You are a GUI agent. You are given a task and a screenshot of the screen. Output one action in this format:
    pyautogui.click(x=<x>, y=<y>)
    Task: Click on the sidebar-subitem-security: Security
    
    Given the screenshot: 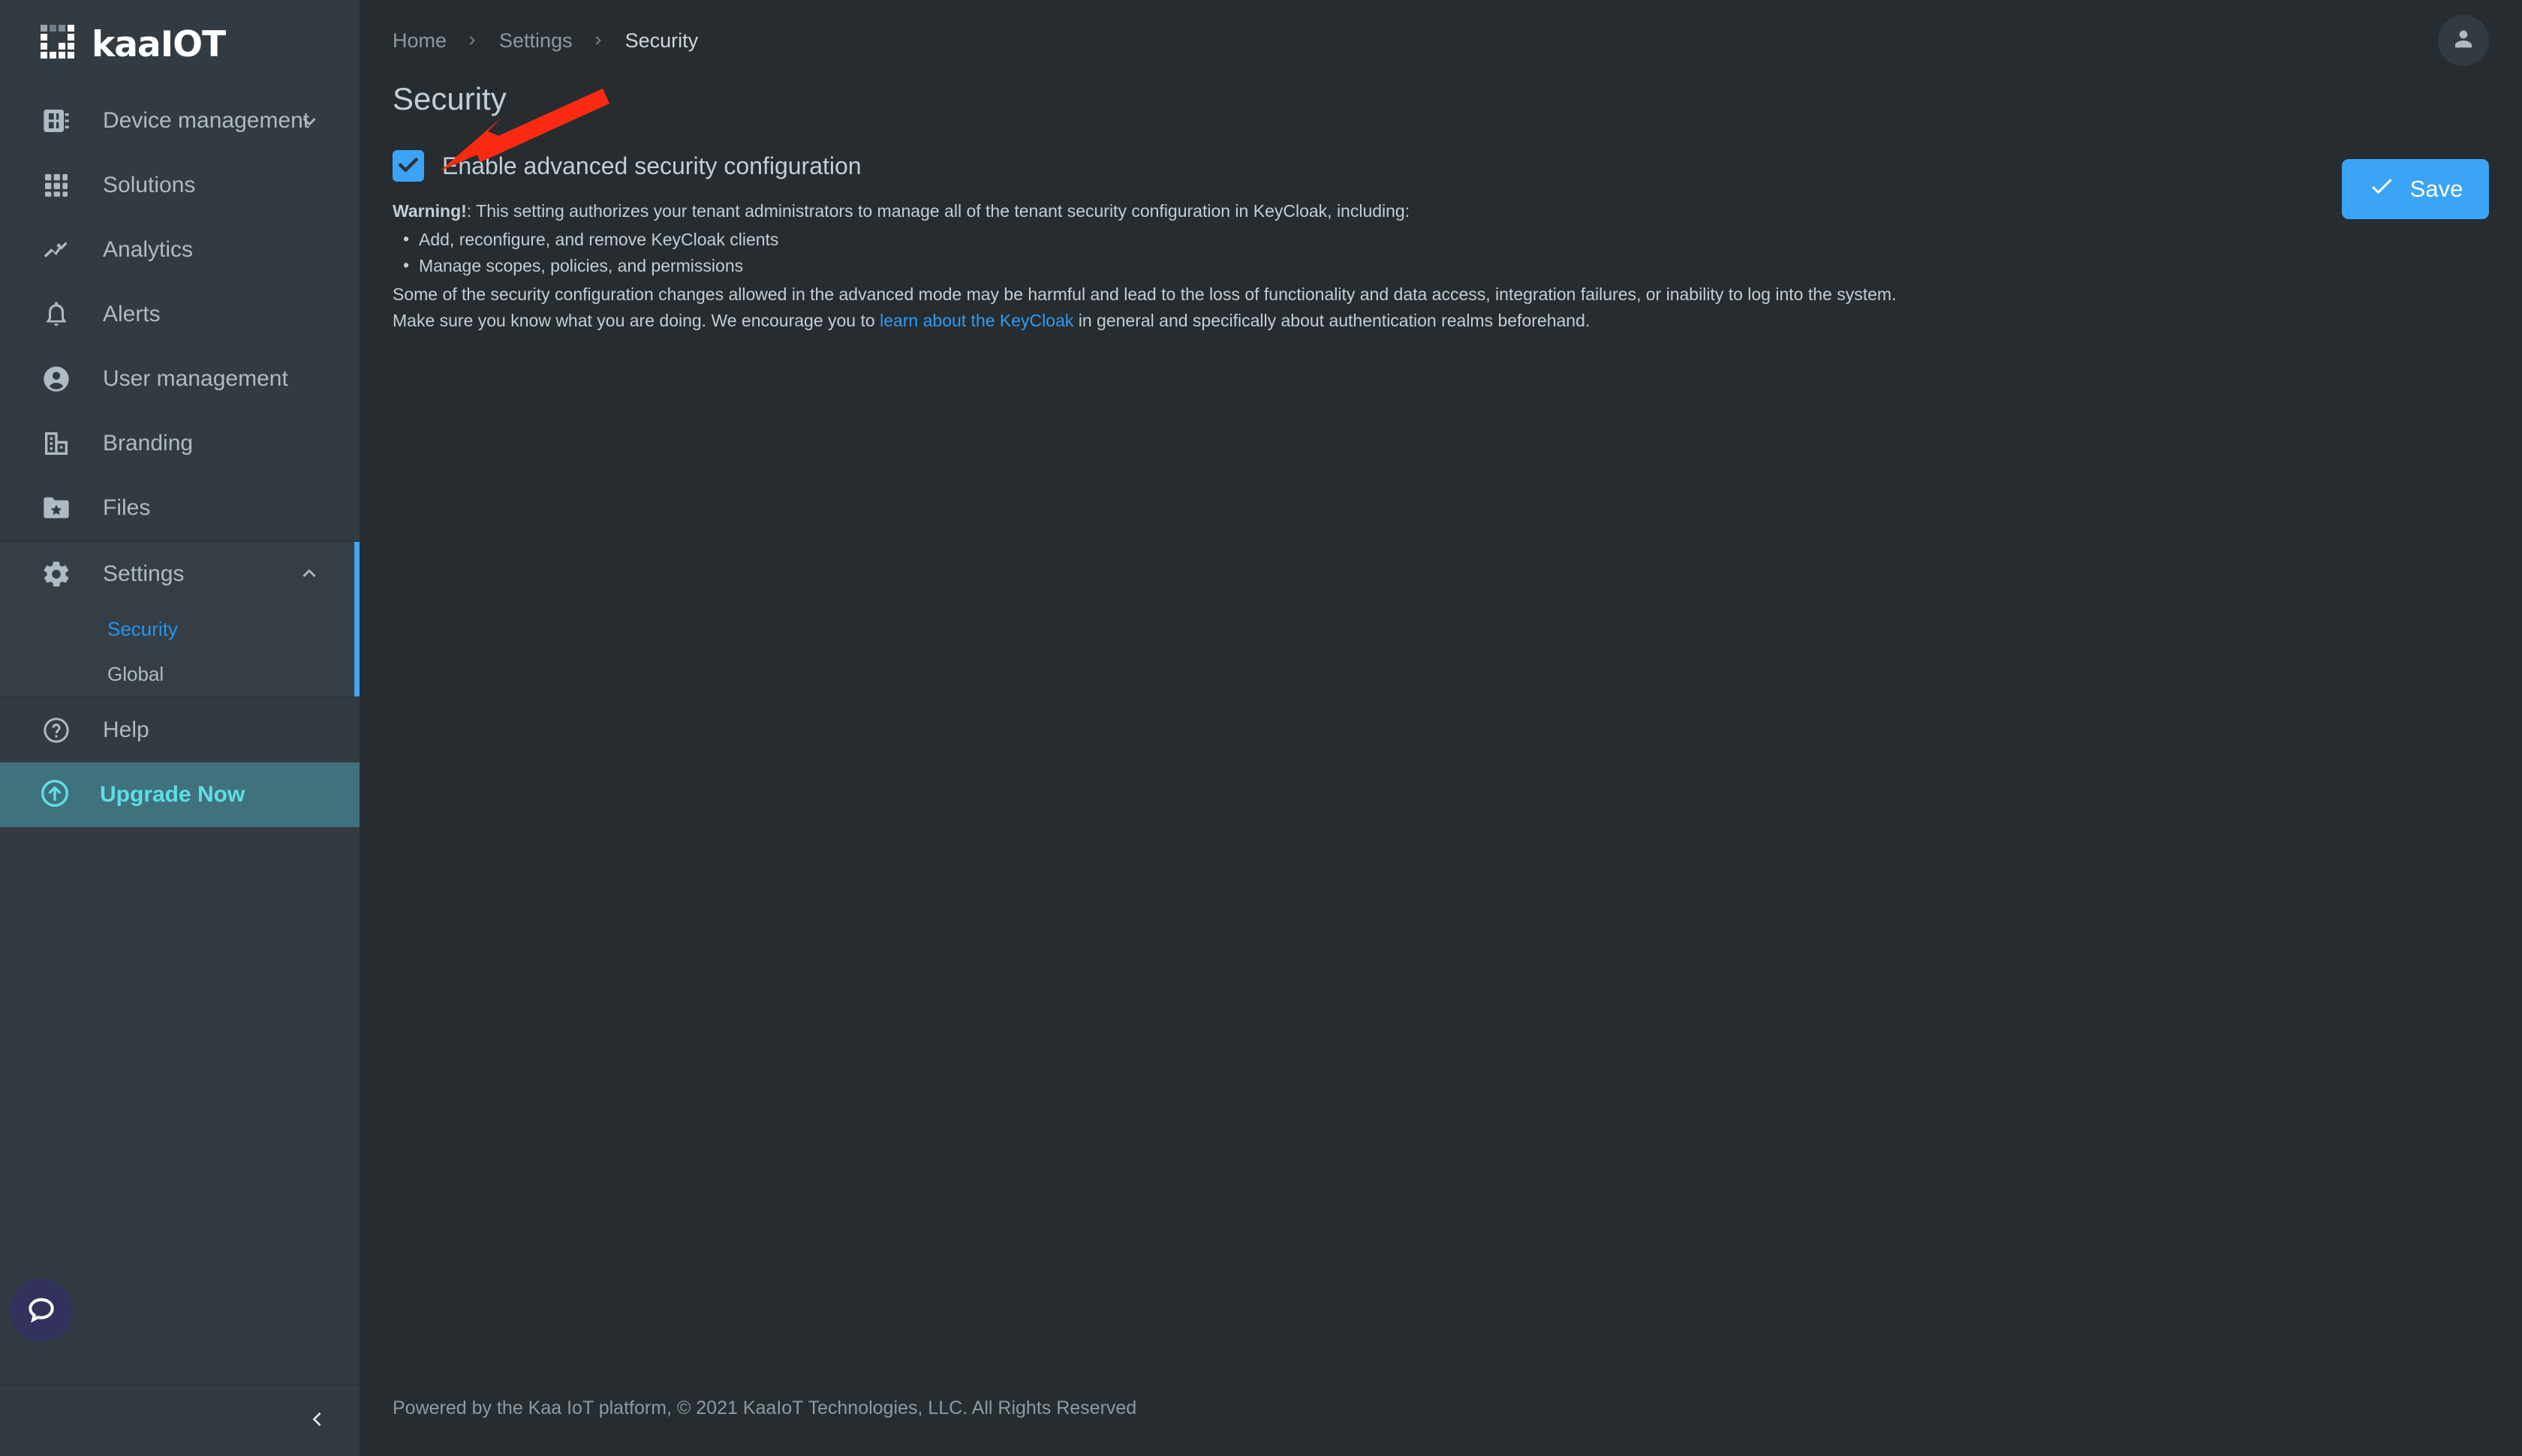 What is the action you would take?
    pyautogui.click(x=180, y=628)
    